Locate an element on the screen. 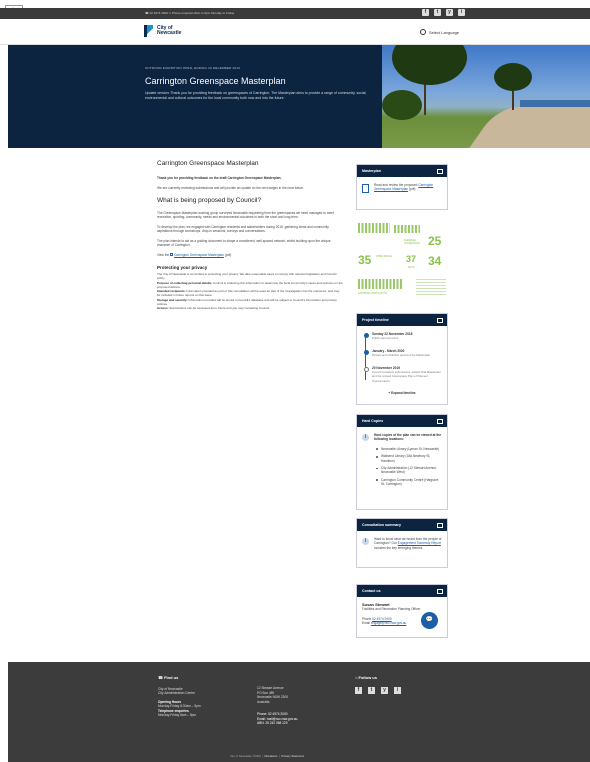 Image resolution: width=590 pixels, height=762 pixels. list-item: Newcastle Library (Lyman St, Newcastle) is located at coordinates (408, 449).